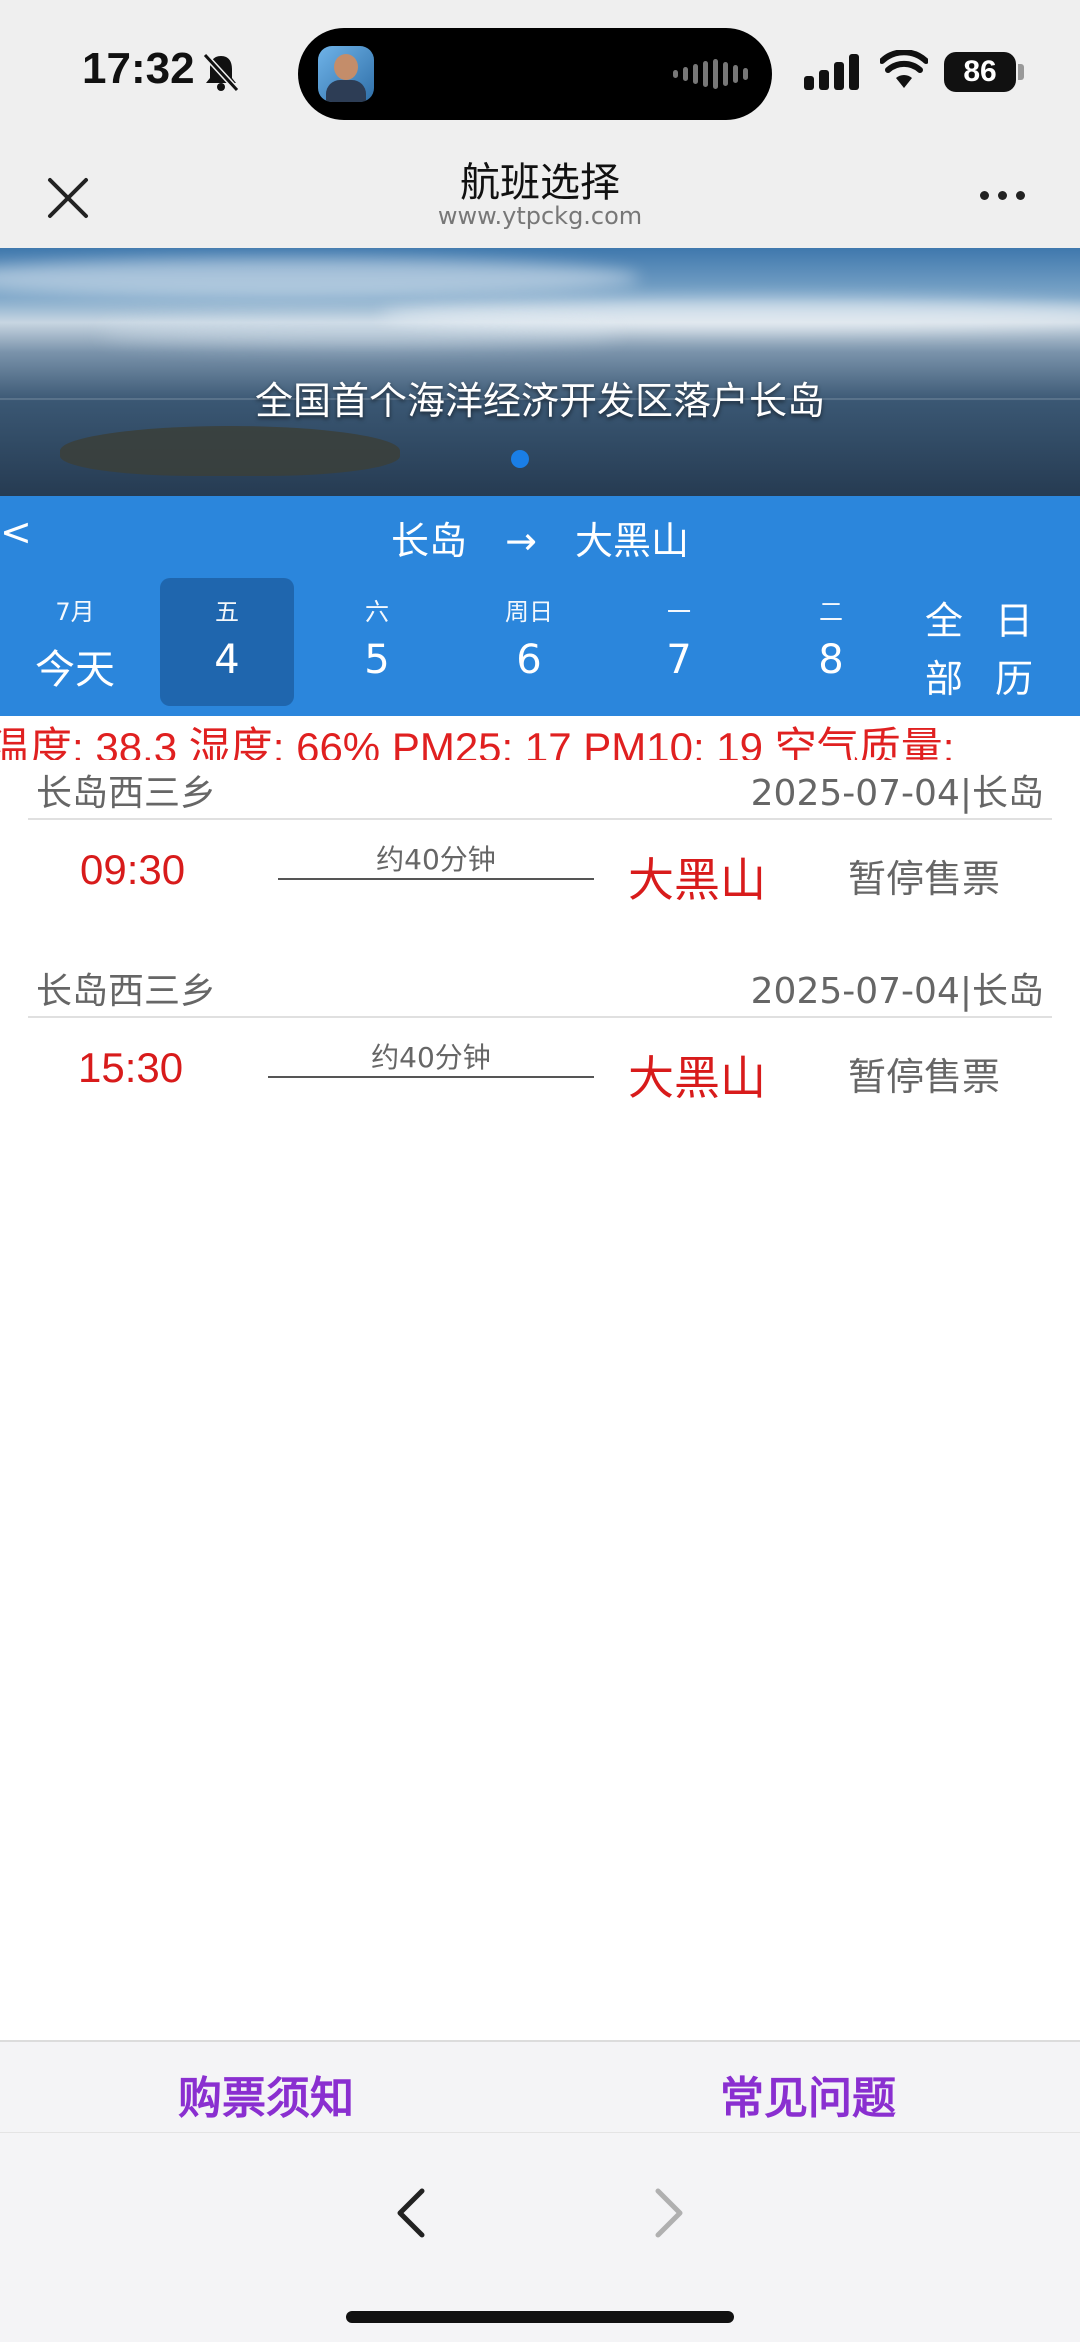  What do you see at coordinates (428, 541) in the screenshot?
I see `route-from: 长岛` at bounding box center [428, 541].